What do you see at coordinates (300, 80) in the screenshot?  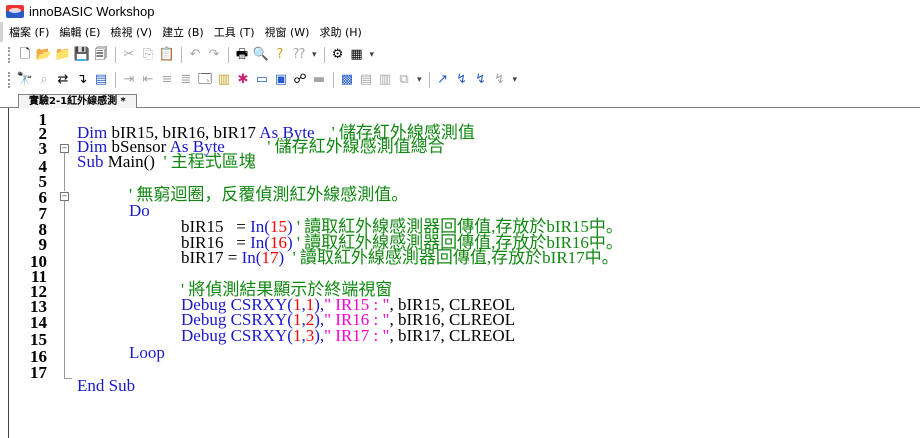 I see `terminal-icon: ☍` at bounding box center [300, 80].